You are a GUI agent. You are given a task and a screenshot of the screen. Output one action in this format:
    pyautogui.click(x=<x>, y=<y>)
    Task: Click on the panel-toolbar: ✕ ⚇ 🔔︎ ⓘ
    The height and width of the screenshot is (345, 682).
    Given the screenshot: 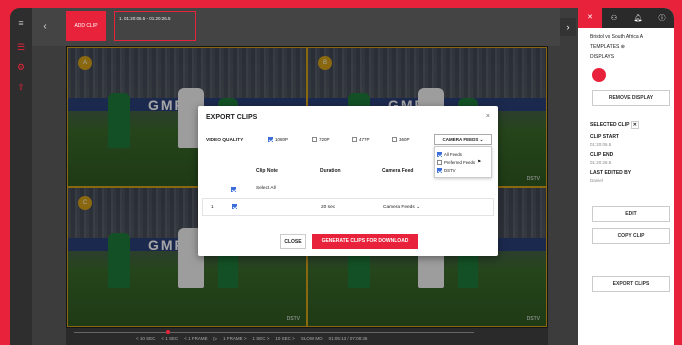 What is the action you would take?
    pyautogui.click(x=626, y=18)
    